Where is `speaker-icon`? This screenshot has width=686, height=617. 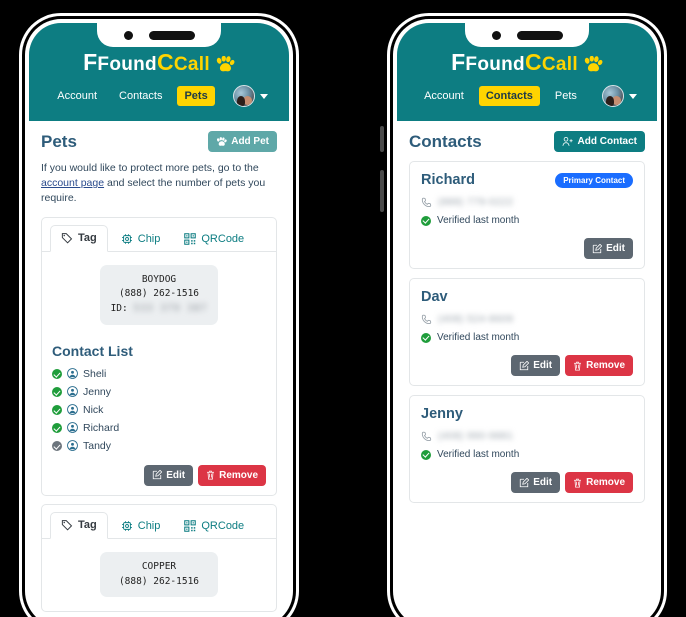 speaker-icon is located at coordinates (539, 35).